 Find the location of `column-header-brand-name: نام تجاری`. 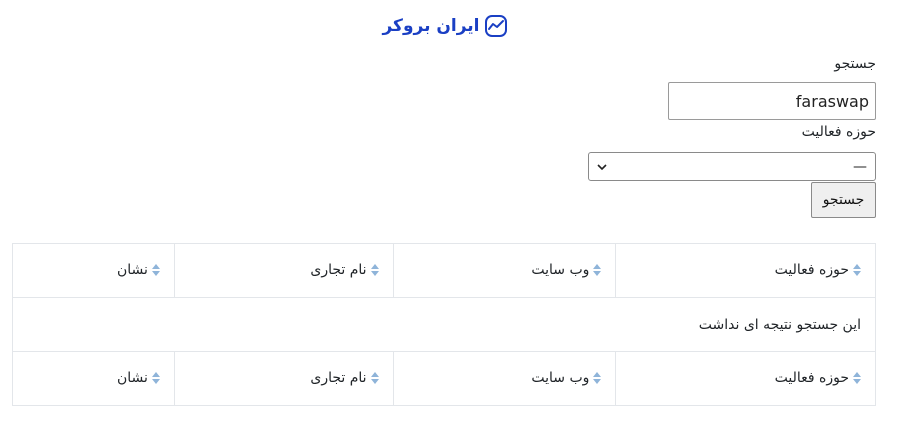

column-header-brand-name: نام تجاری is located at coordinates (283, 270).